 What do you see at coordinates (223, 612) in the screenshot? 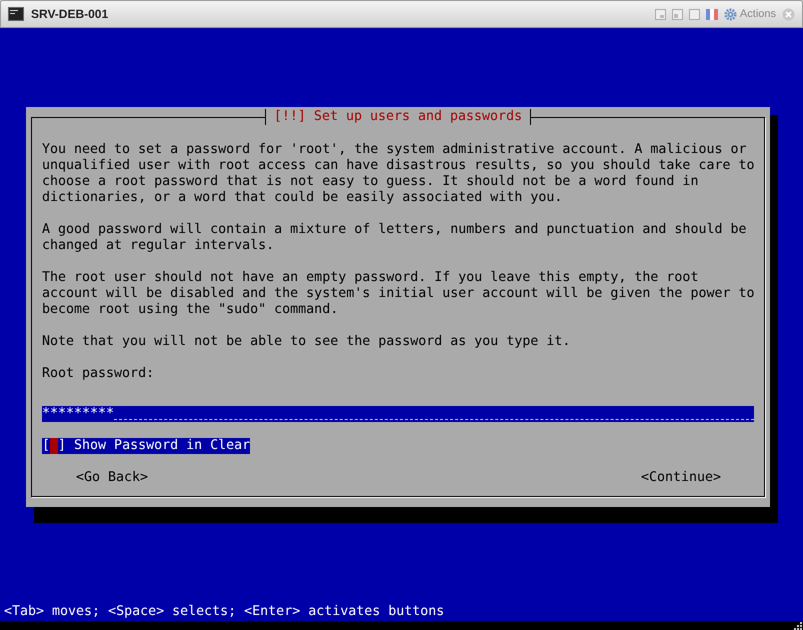
I see `status-text: <Tab> moves; <Space> selects; <Enter> activates buttons` at bounding box center [223, 612].